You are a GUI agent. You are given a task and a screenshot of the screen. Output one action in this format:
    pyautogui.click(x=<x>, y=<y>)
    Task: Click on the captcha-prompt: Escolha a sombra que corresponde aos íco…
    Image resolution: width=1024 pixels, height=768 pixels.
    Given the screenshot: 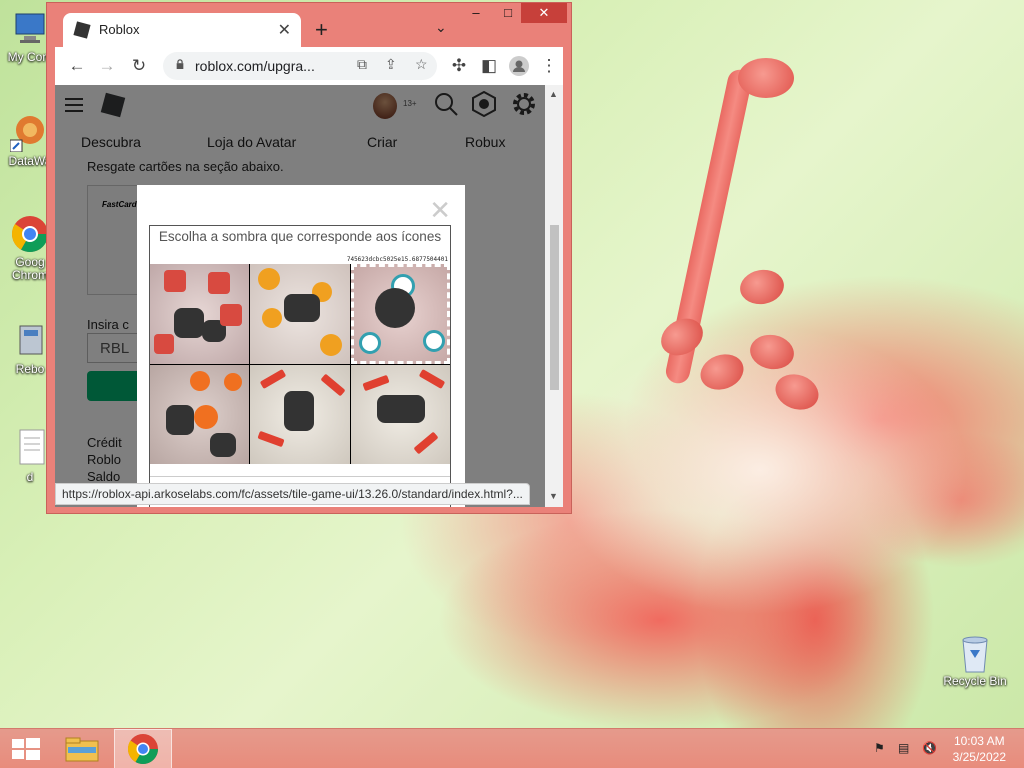 What is the action you would take?
    pyautogui.click(x=300, y=236)
    